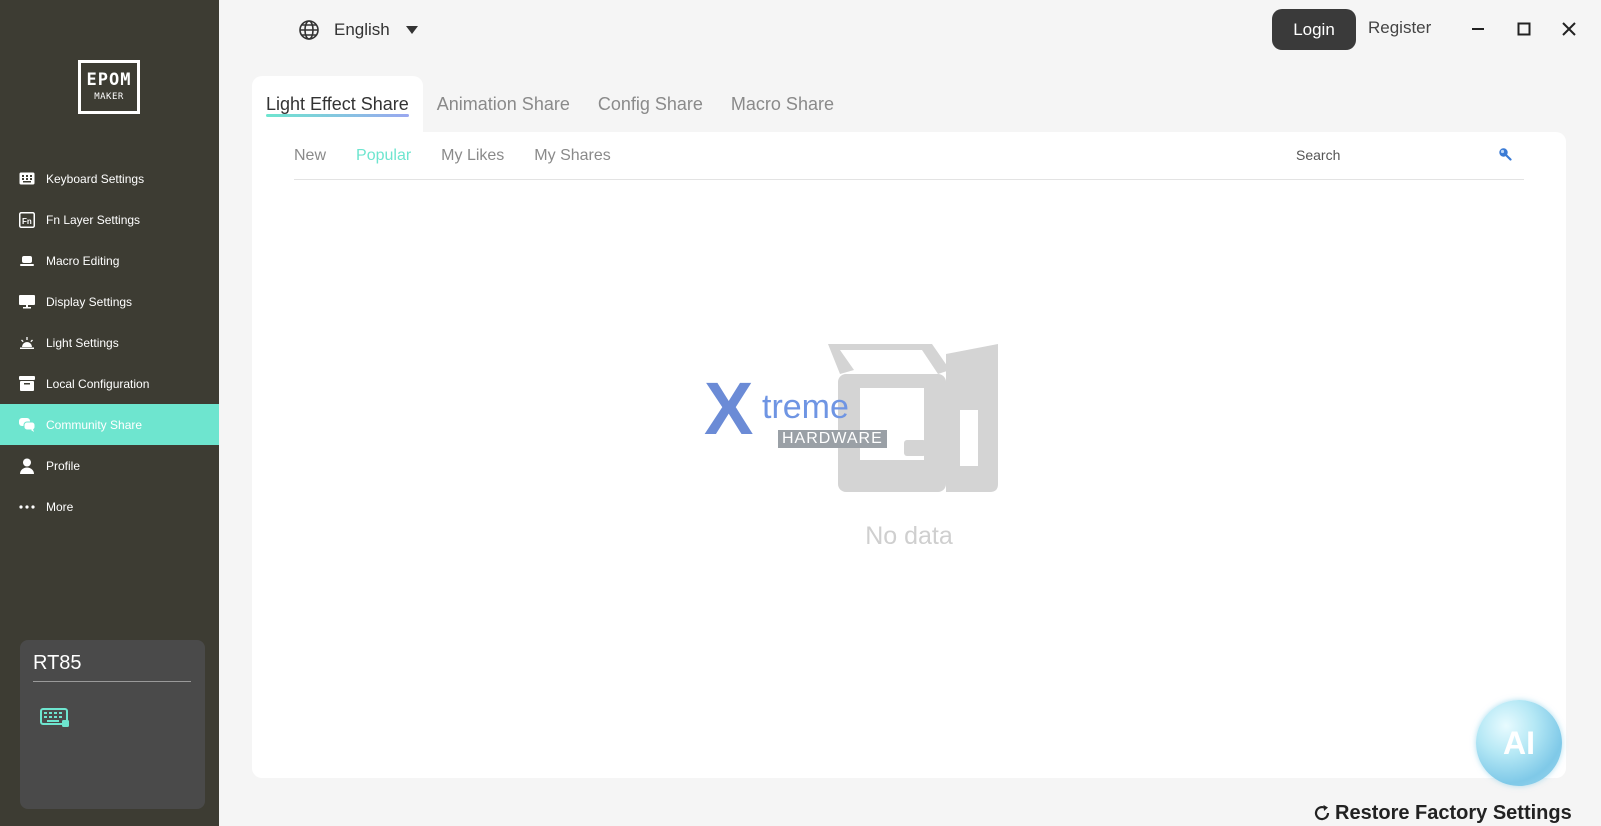  I want to click on dots-icon, so click(27, 507).